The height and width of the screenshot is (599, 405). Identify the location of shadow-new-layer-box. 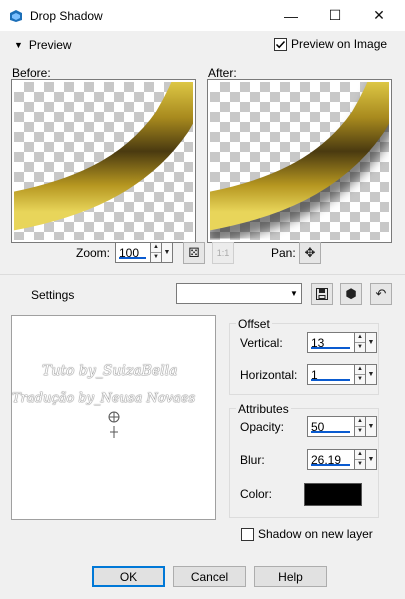
(247, 534).